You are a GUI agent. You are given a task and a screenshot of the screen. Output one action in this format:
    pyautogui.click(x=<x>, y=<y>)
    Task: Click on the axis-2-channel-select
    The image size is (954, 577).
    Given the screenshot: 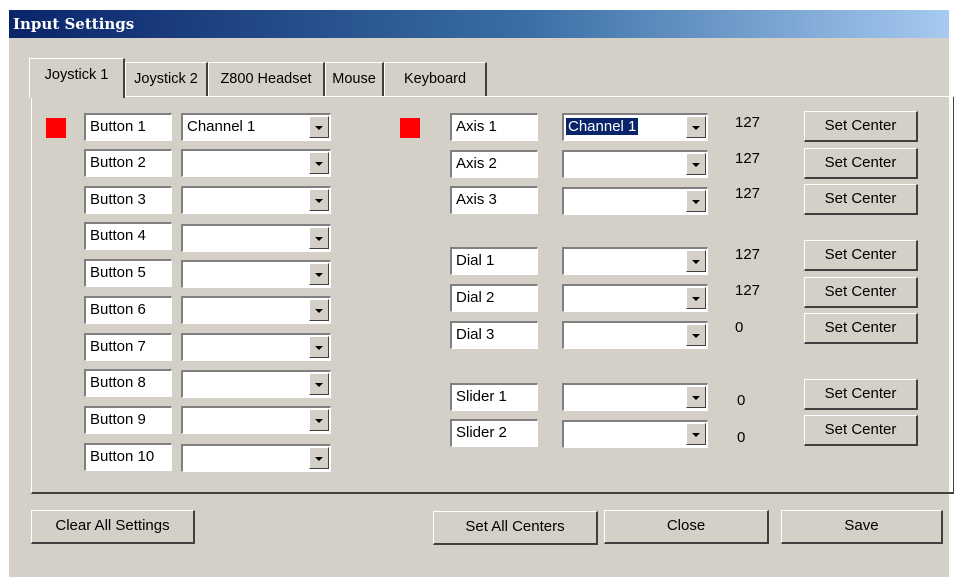 What is the action you would take?
    pyautogui.click(x=635, y=164)
    